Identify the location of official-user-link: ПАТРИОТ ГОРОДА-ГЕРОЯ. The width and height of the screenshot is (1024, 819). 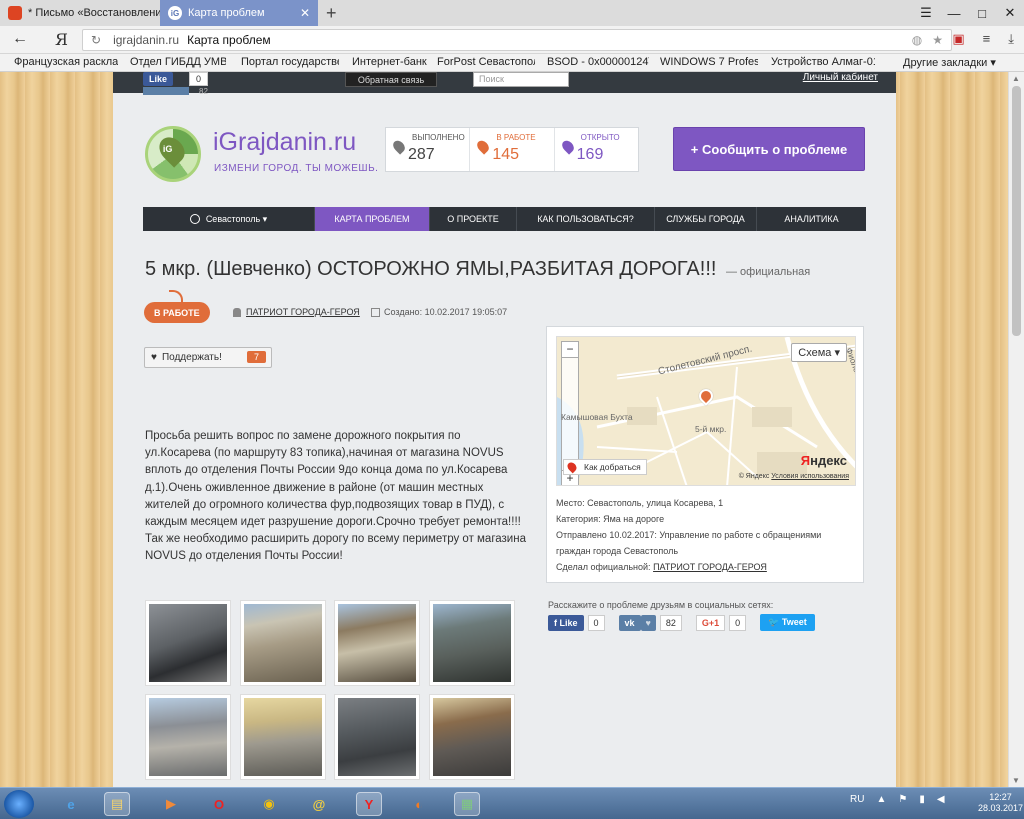
(710, 567).